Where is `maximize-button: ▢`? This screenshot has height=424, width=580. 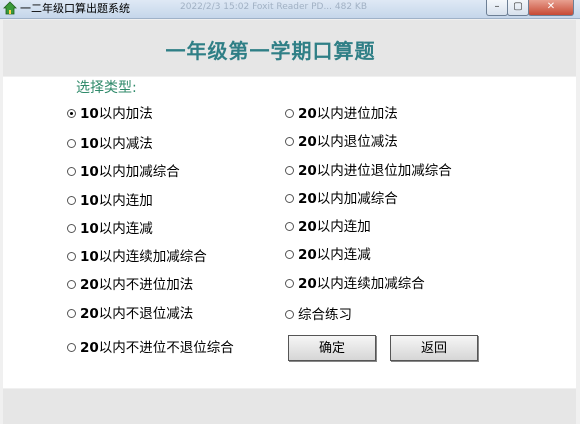
maximize-button: ▢ is located at coordinates (518, 8).